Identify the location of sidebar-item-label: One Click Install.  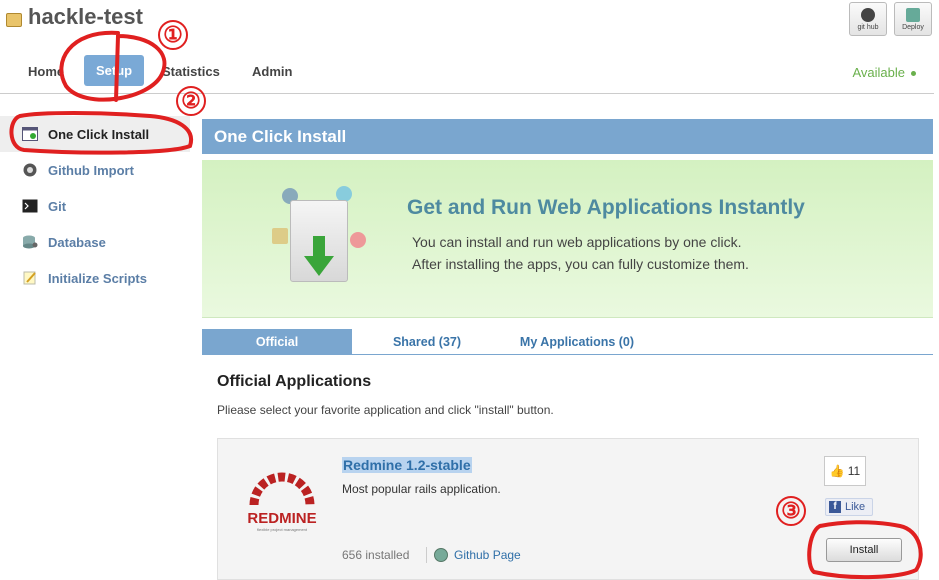
(99, 134).